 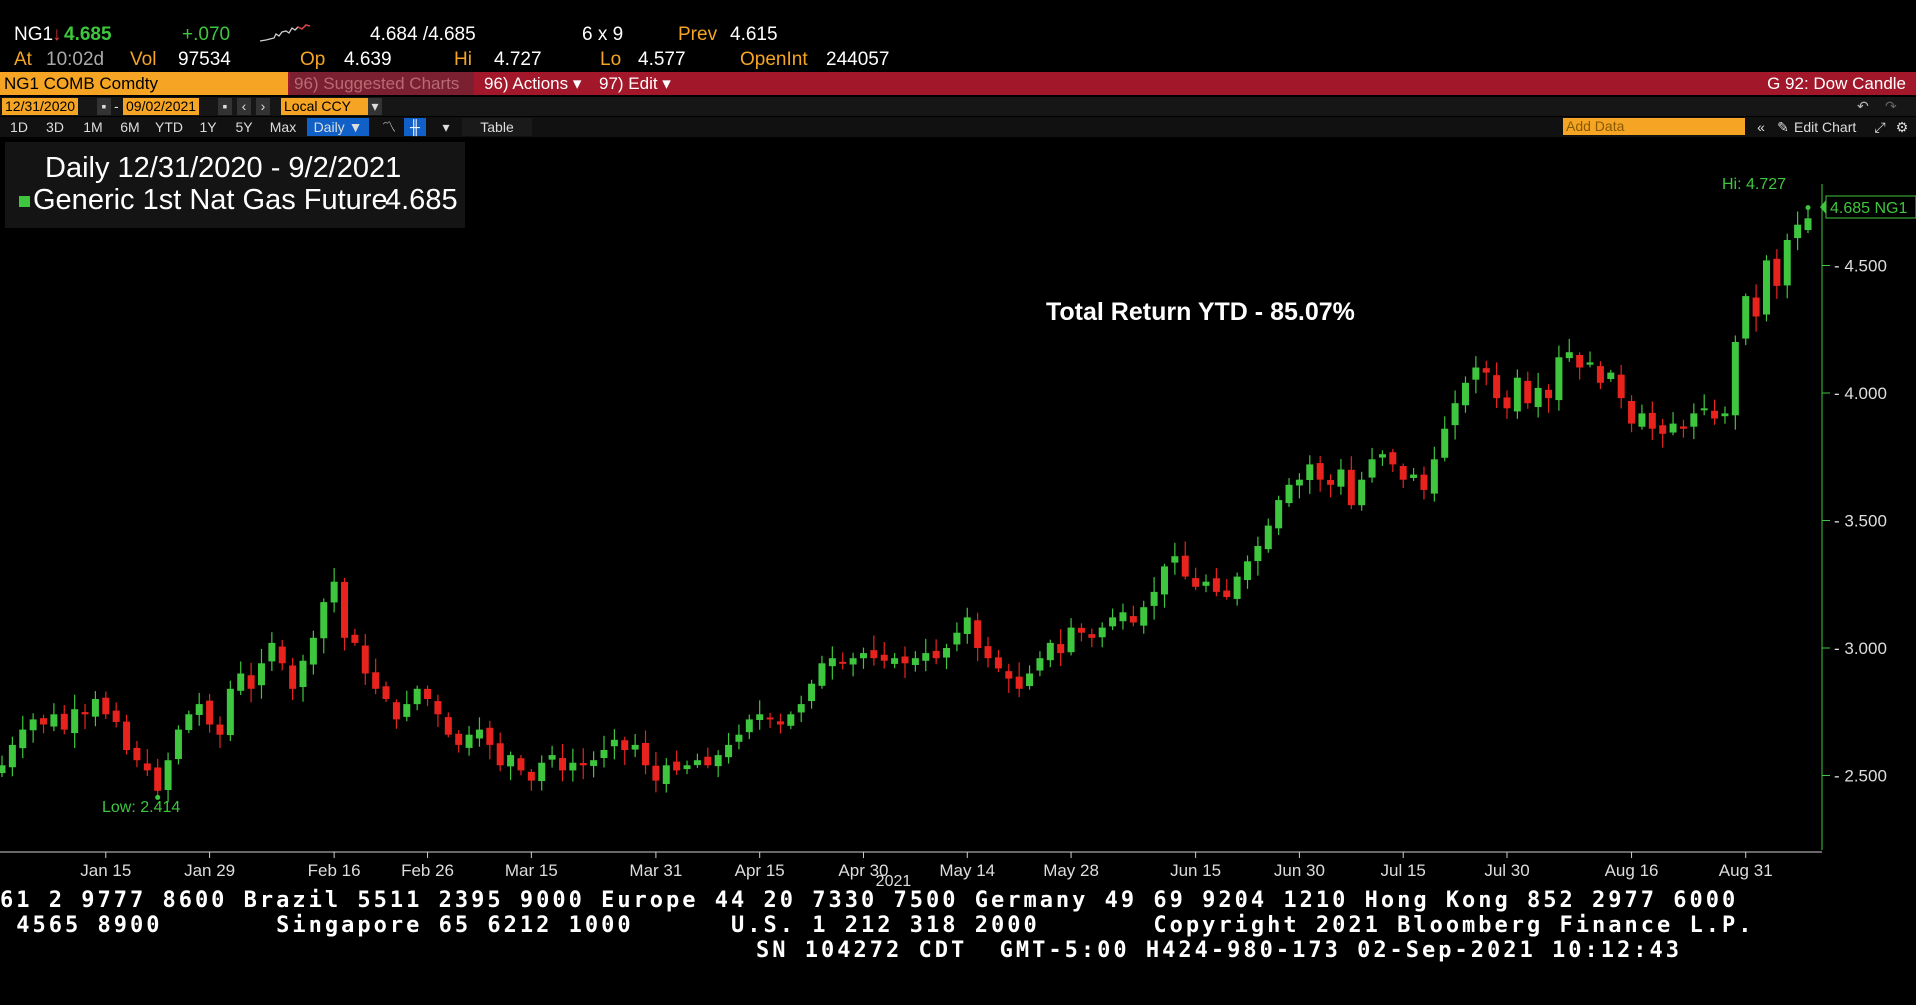 I want to click on table-button: Table, so click(x=497, y=127).